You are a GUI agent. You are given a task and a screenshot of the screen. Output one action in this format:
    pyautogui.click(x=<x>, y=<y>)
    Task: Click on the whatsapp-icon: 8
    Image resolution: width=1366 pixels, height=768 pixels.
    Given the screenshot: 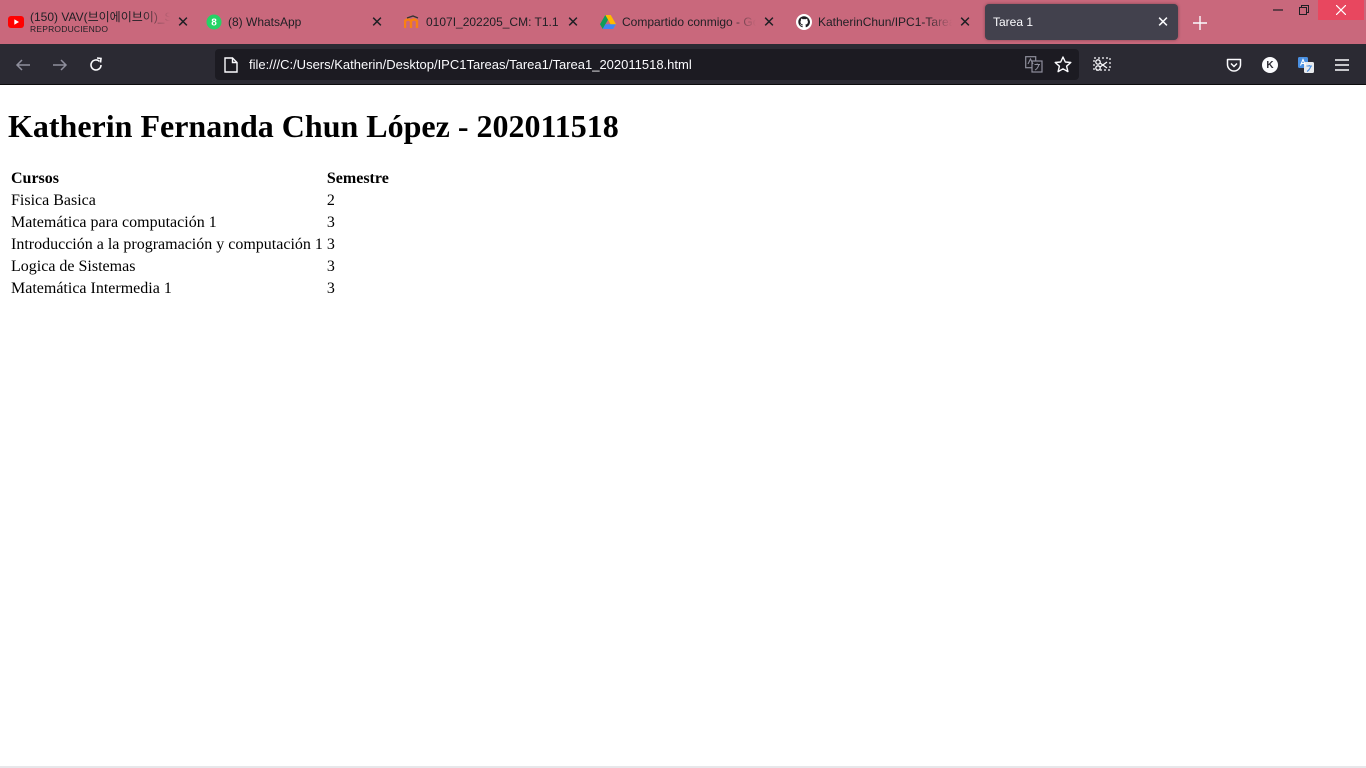 What is the action you would take?
    pyautogui.click(x=214, y=22)
    